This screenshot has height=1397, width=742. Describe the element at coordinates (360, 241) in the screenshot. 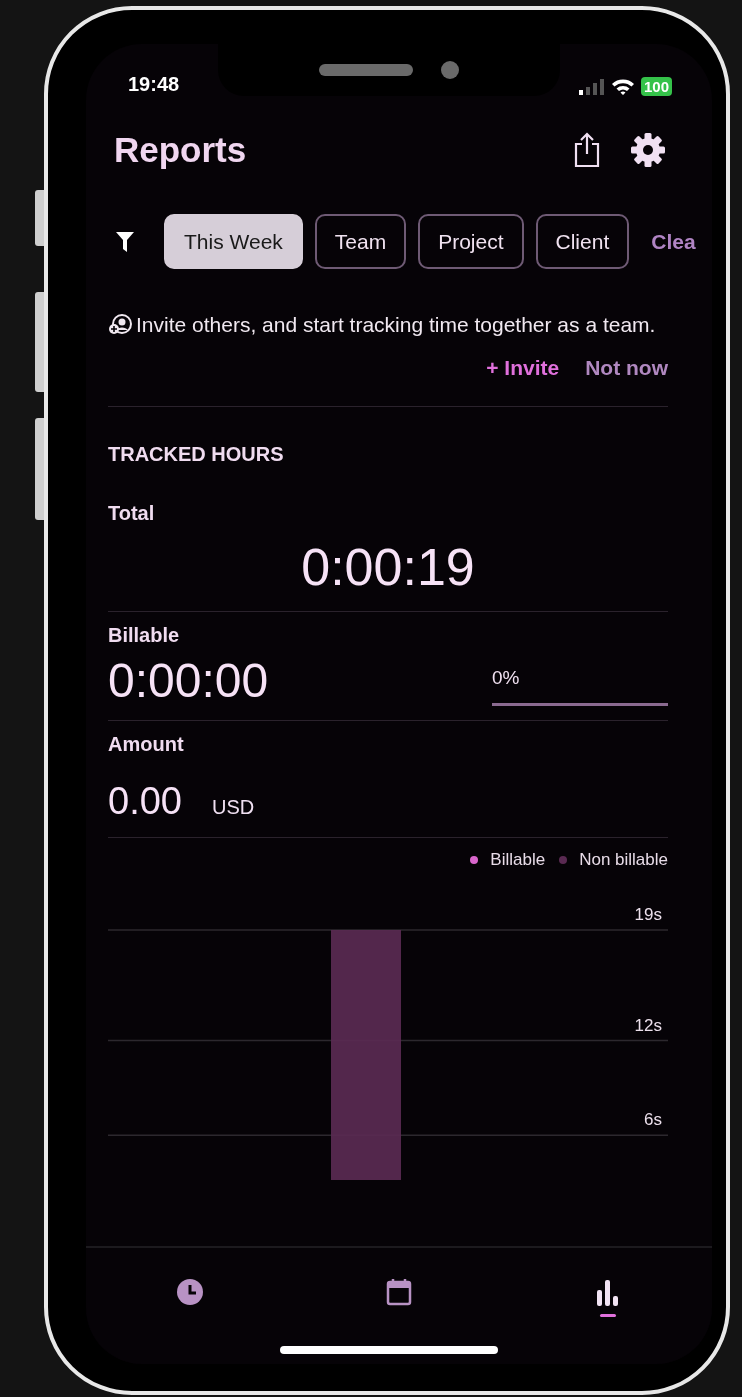

I see `filter-chip: Team` at that location.